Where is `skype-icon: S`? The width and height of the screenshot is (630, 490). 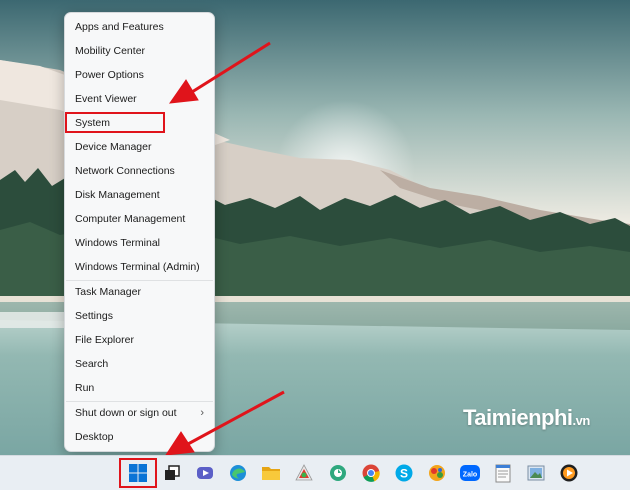
skype-icon: S is located at coordinates (404, 473).